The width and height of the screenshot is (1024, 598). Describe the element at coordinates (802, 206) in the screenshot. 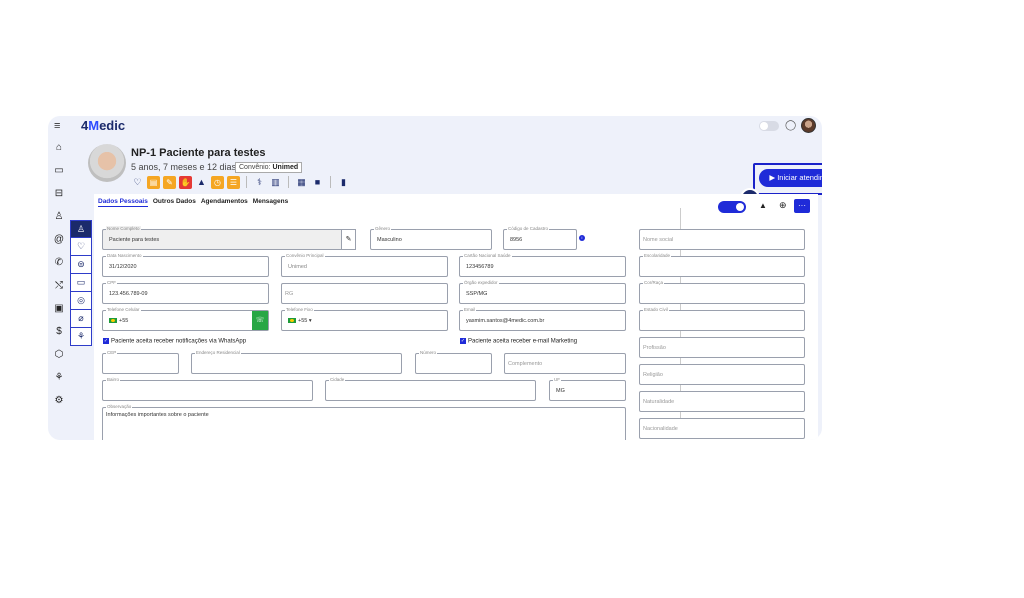

I see `more-options-button: ···` at that location.